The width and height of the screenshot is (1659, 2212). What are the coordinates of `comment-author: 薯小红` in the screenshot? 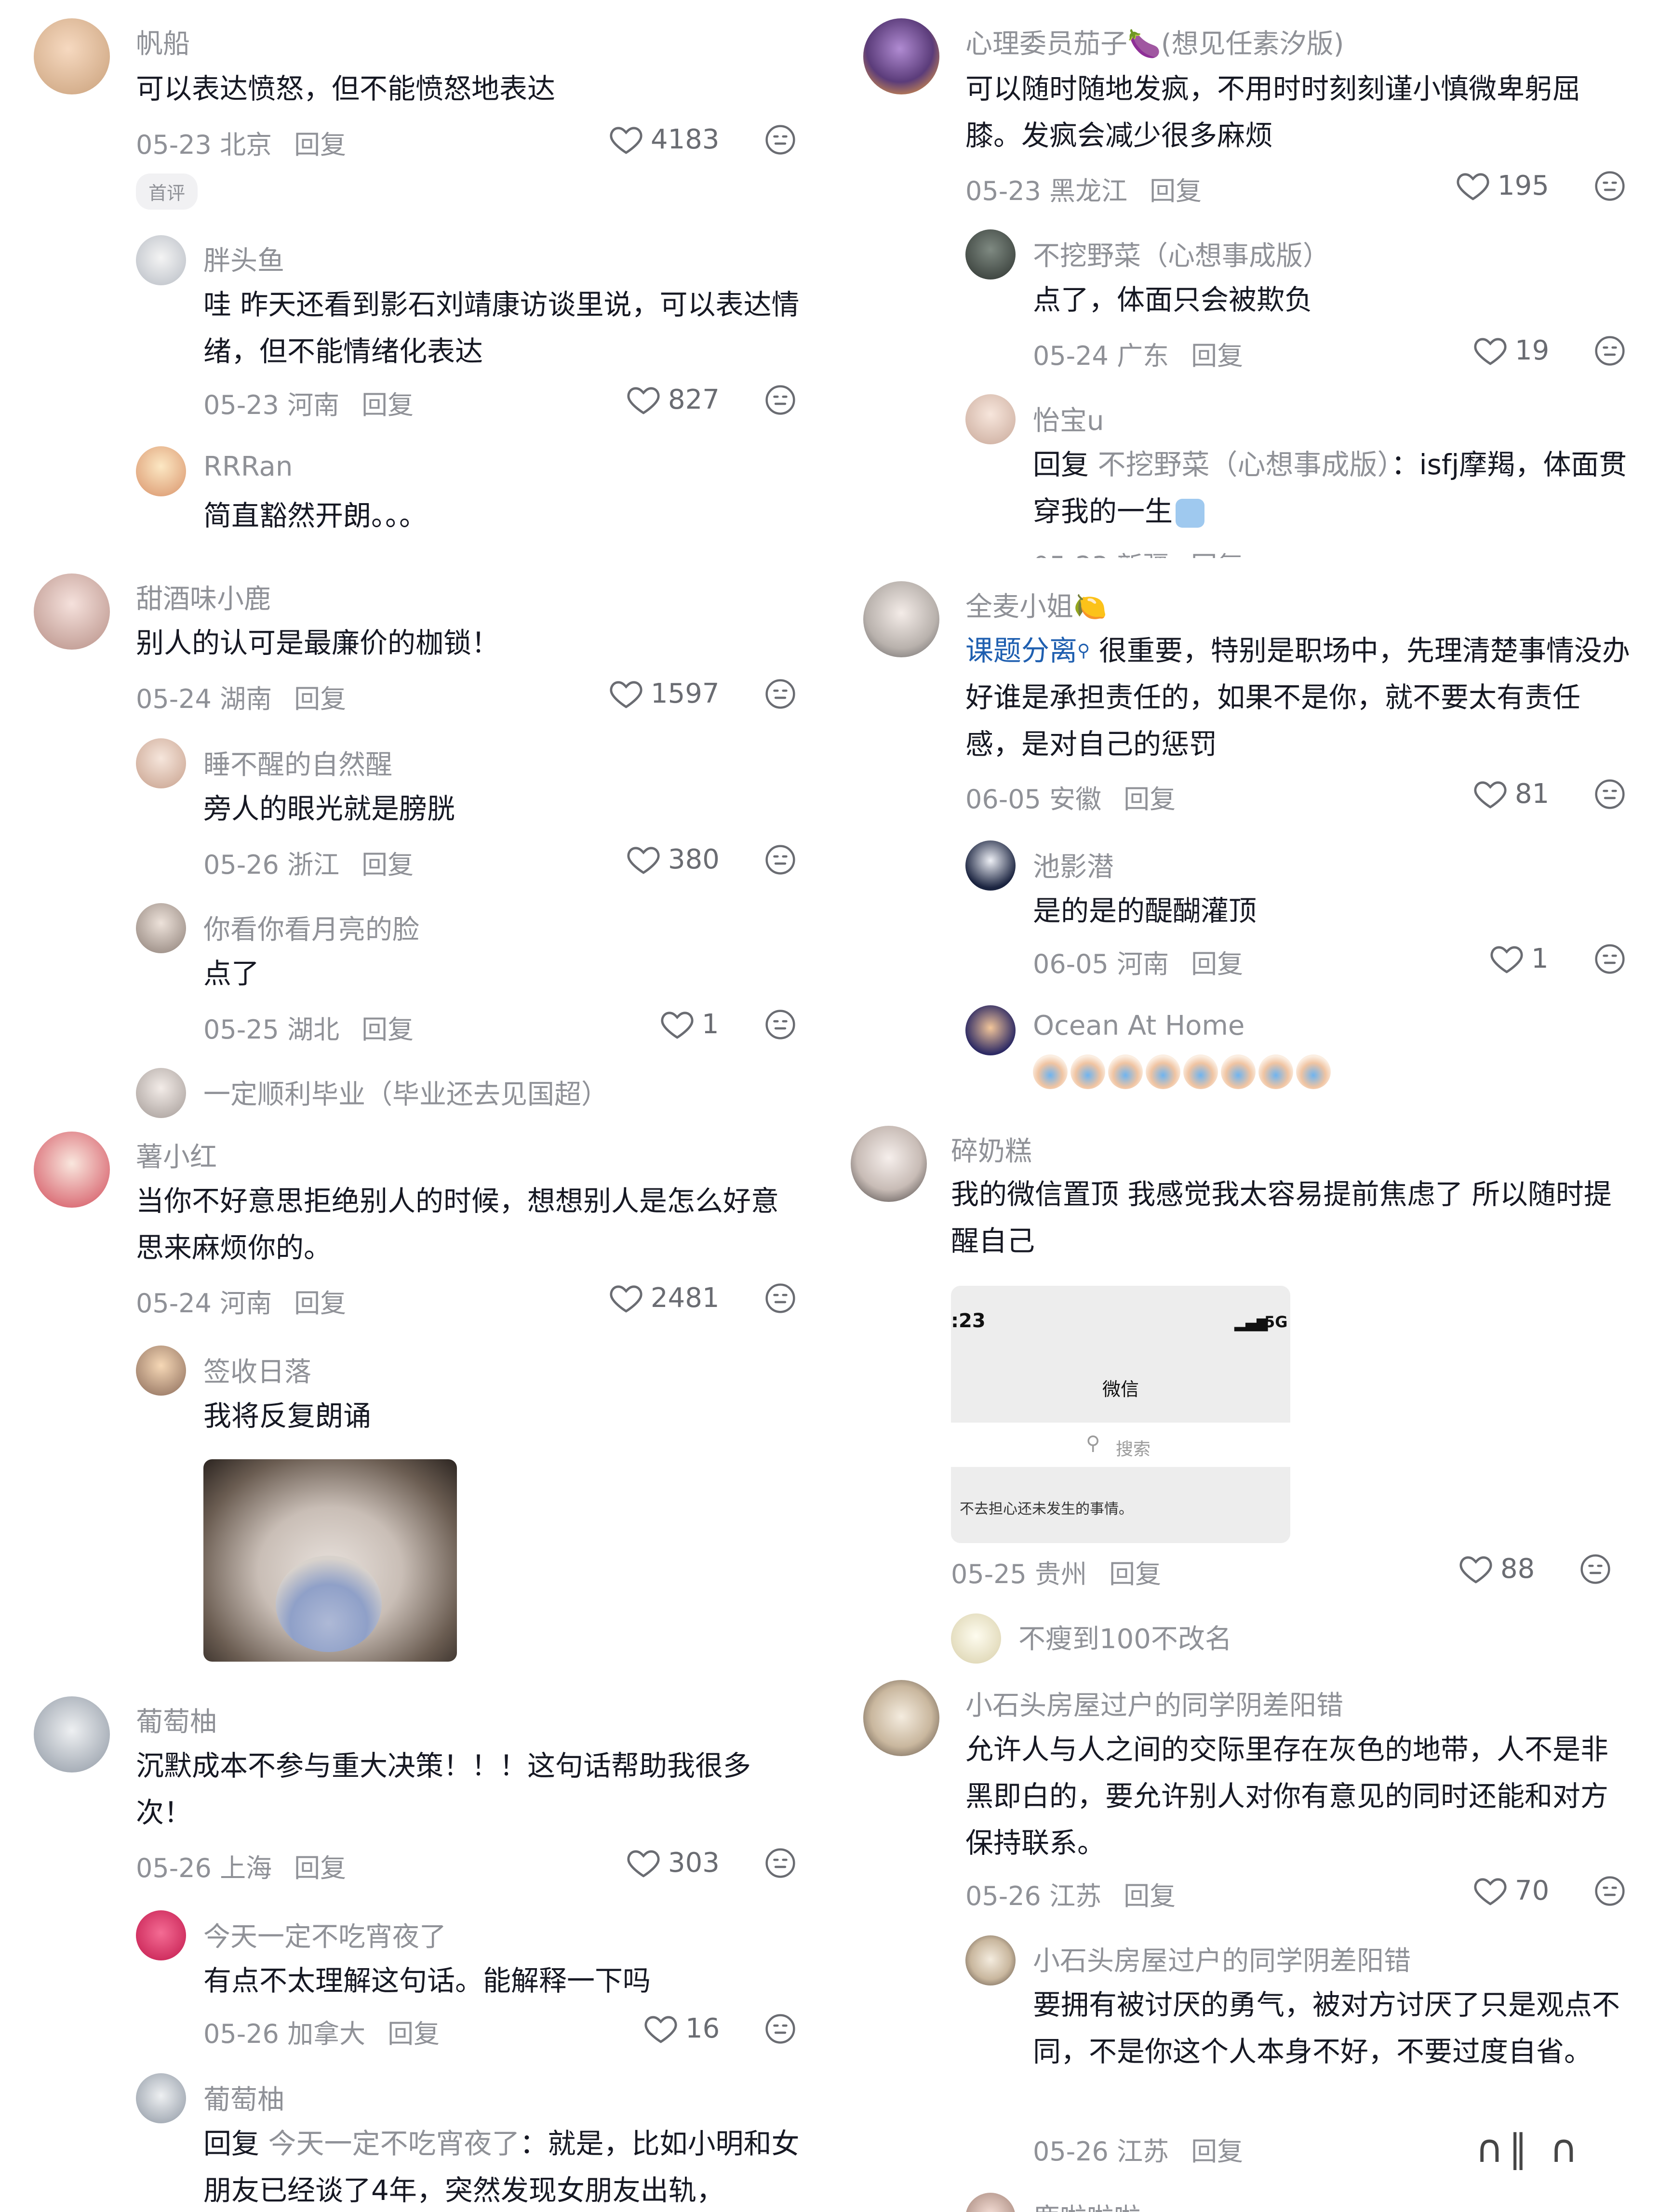 It's located at (176, 1154).